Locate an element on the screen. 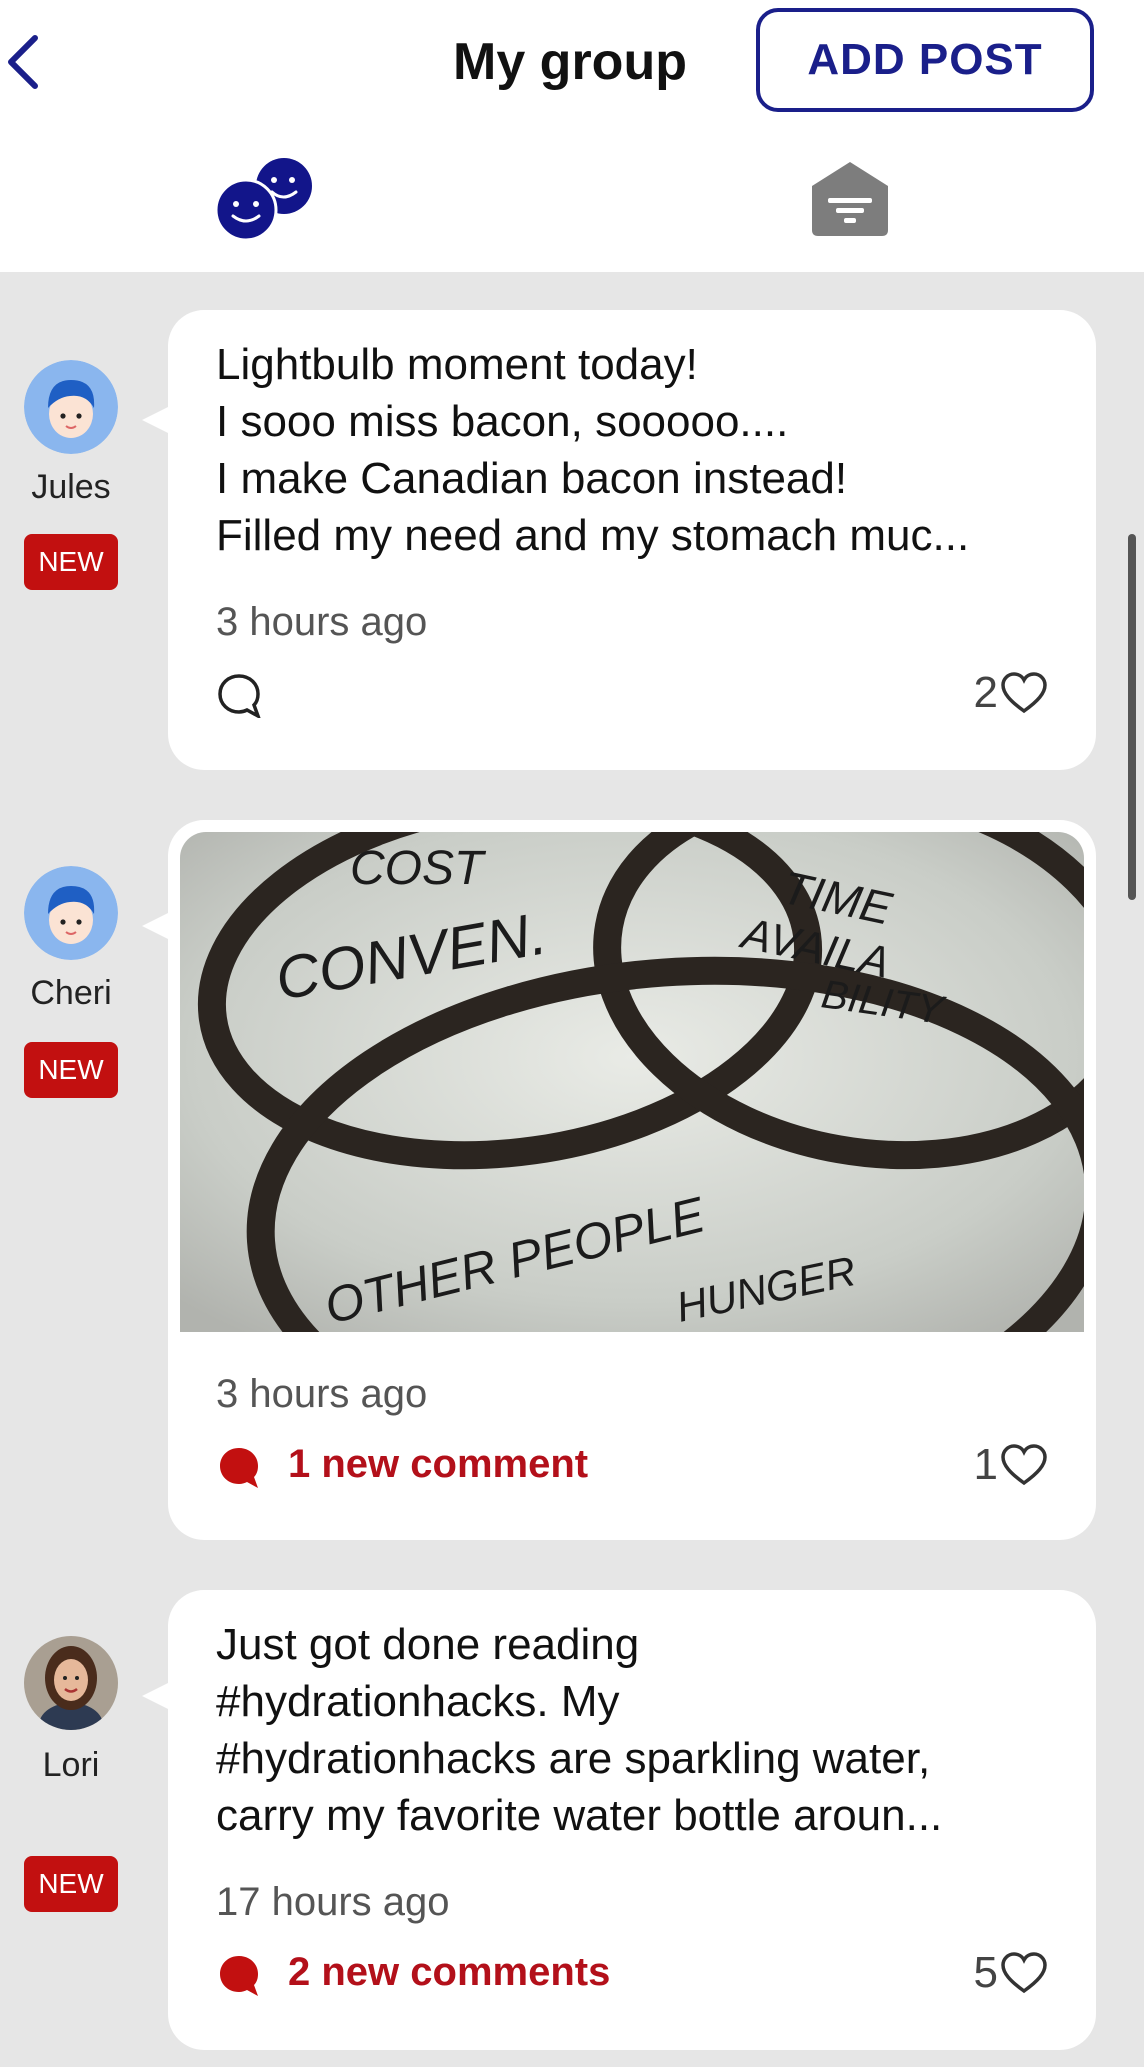 This screenshot has height=2067, width=1144. like-button: 5 is located at coordinates (1011, 1973).